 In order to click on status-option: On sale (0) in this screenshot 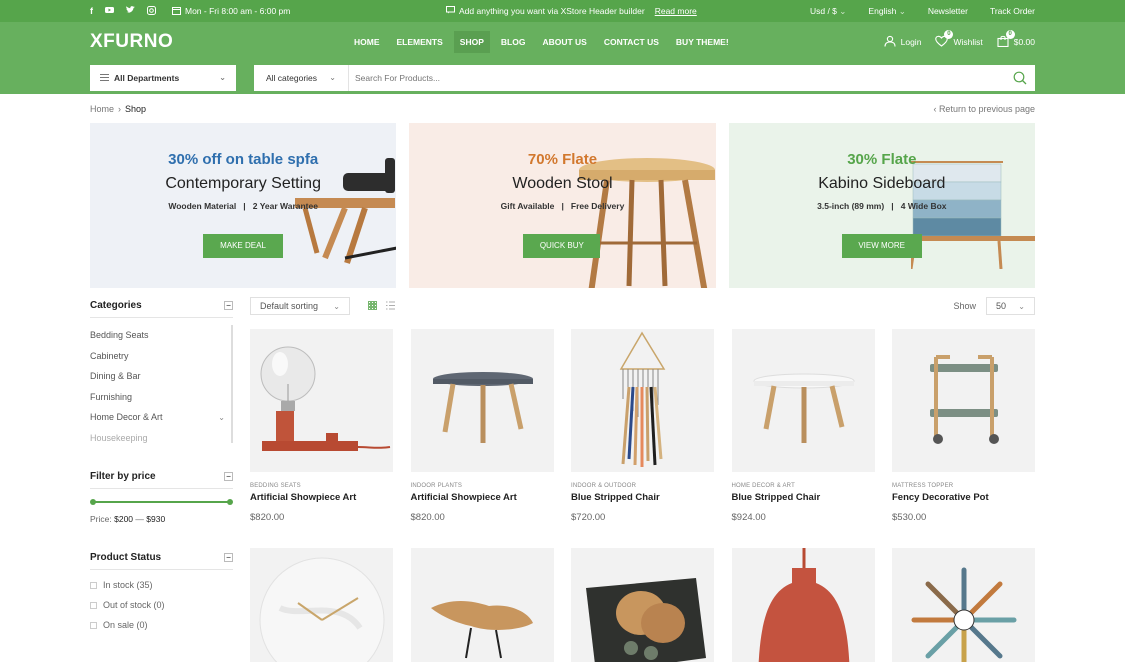, I will do `click(161, 625)`.